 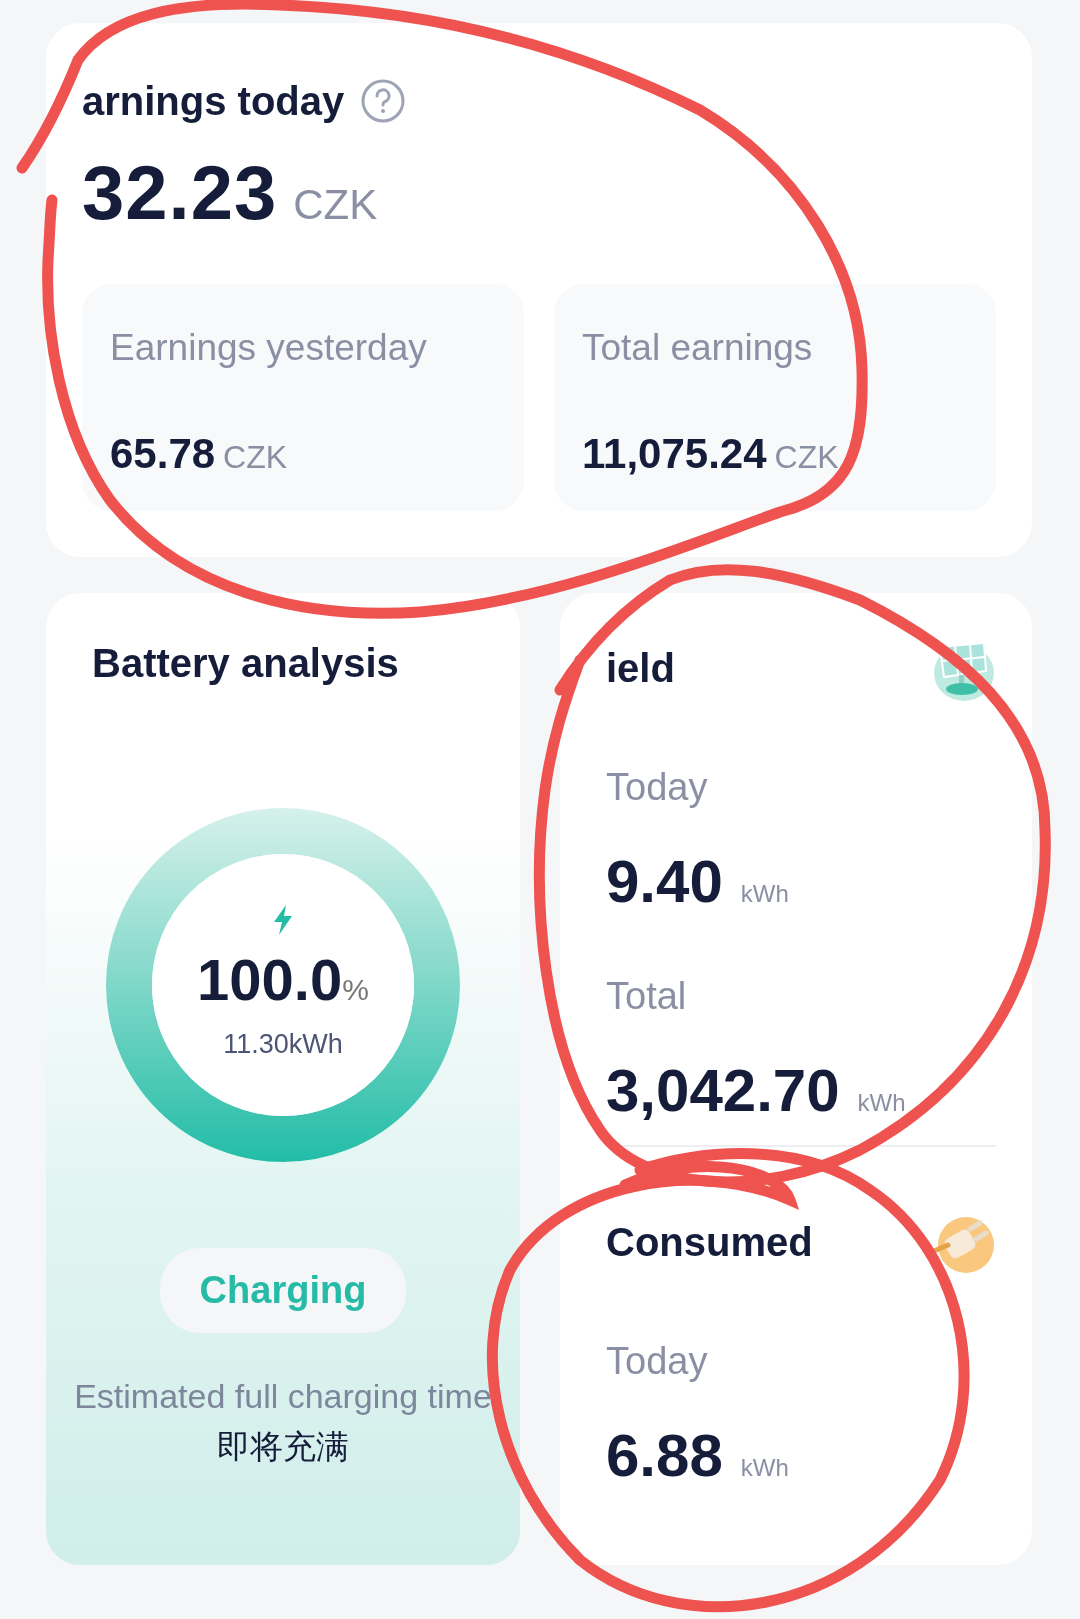 What do you see at coordinates (640, 668) in the screenshot?
I see `card-title: ield` at bounding box center [640, 668].